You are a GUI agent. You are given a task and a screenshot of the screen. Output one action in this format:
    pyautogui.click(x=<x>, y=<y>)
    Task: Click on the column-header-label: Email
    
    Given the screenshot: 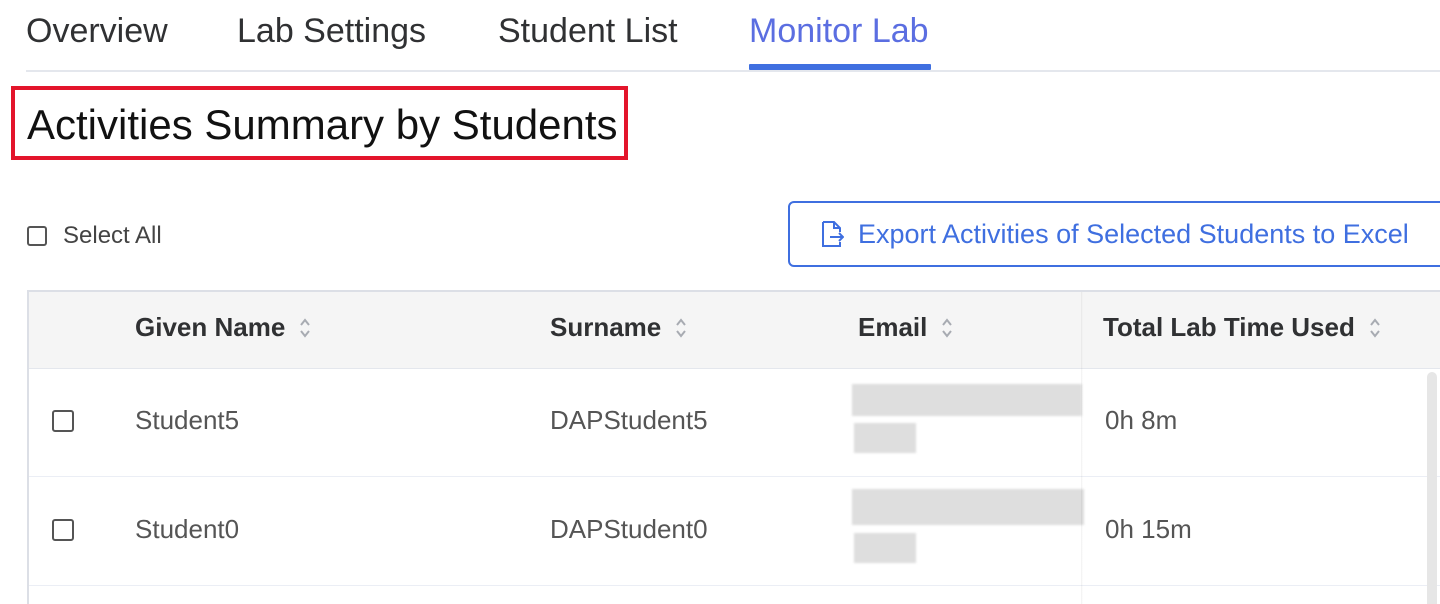 What is the action you would take?
    pyautogui.click(x=893, y=327)
    